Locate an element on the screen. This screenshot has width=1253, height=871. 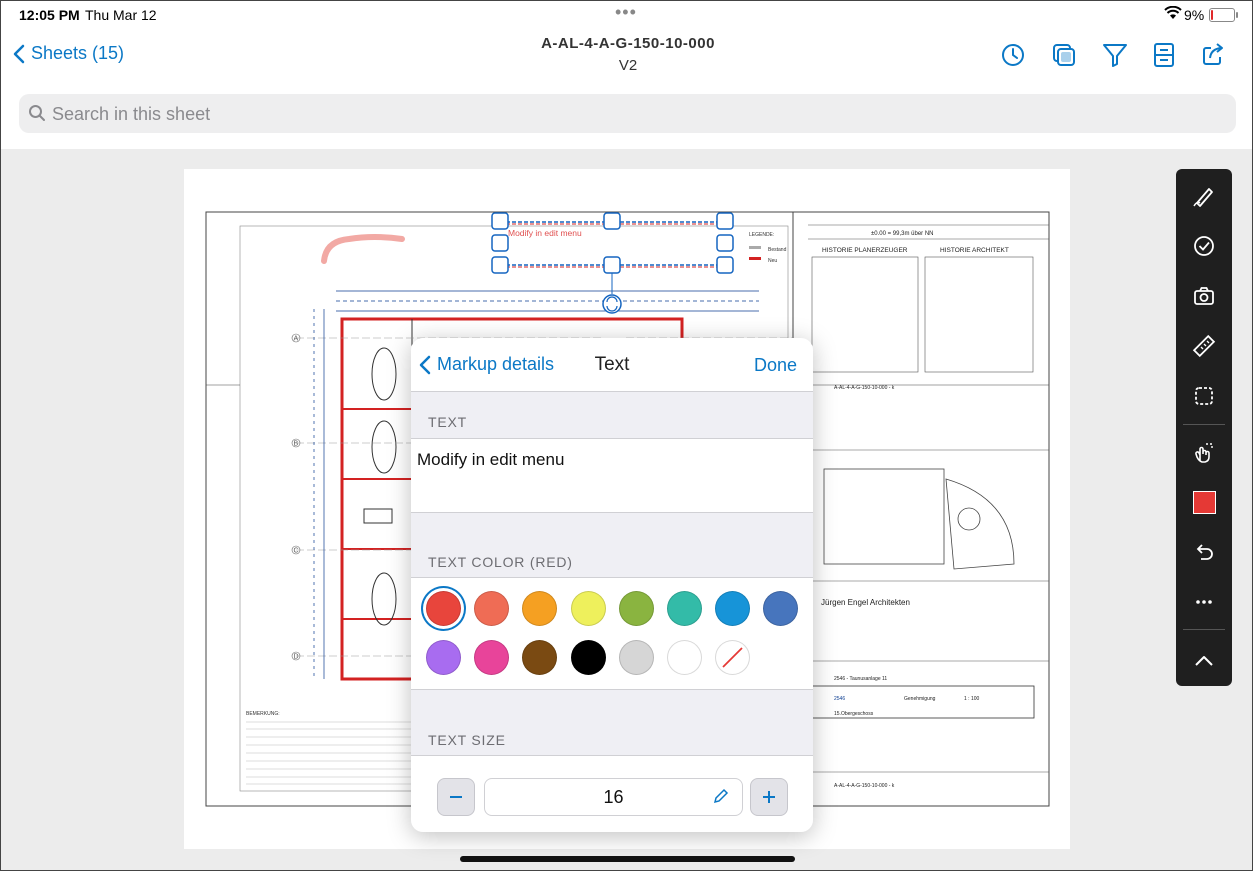
back-to-sheets-button: Sheets (15) is located at coordinates (68, 53).